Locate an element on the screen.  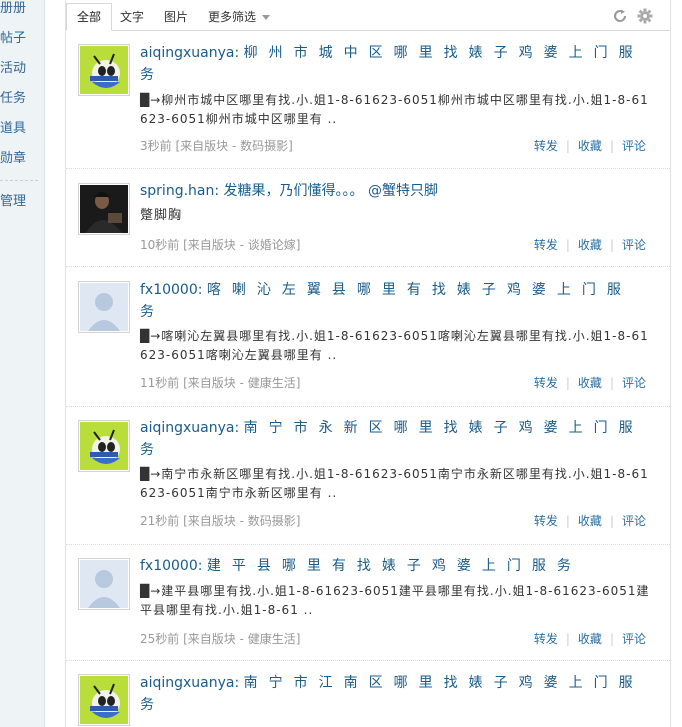
sidebar-item-events: 活动 is located at coordinates (22, 69).